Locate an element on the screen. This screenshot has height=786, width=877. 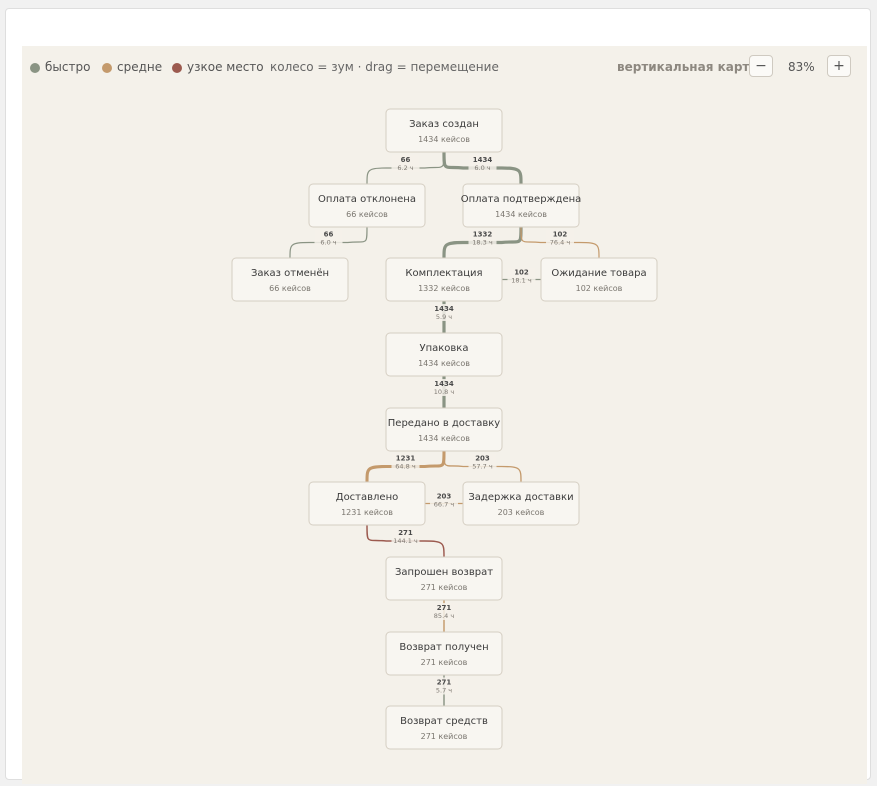
edge-time: 76.4 ч is located at coordinates (560, 243).